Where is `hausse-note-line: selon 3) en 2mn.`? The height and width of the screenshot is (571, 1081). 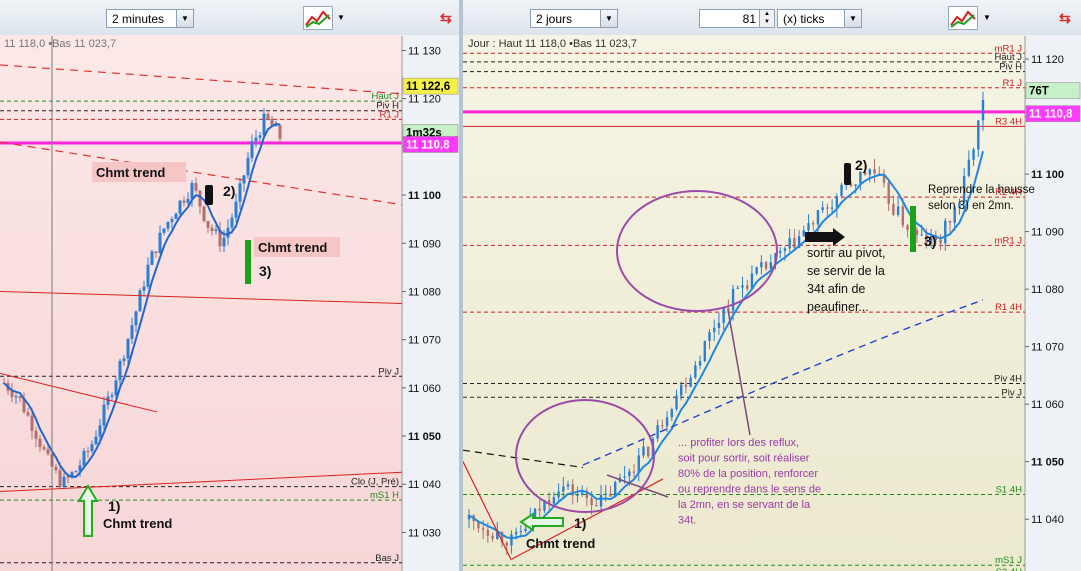
hausse-note-line: selon 3) en 2mn. is located at coordinates (971, 206).